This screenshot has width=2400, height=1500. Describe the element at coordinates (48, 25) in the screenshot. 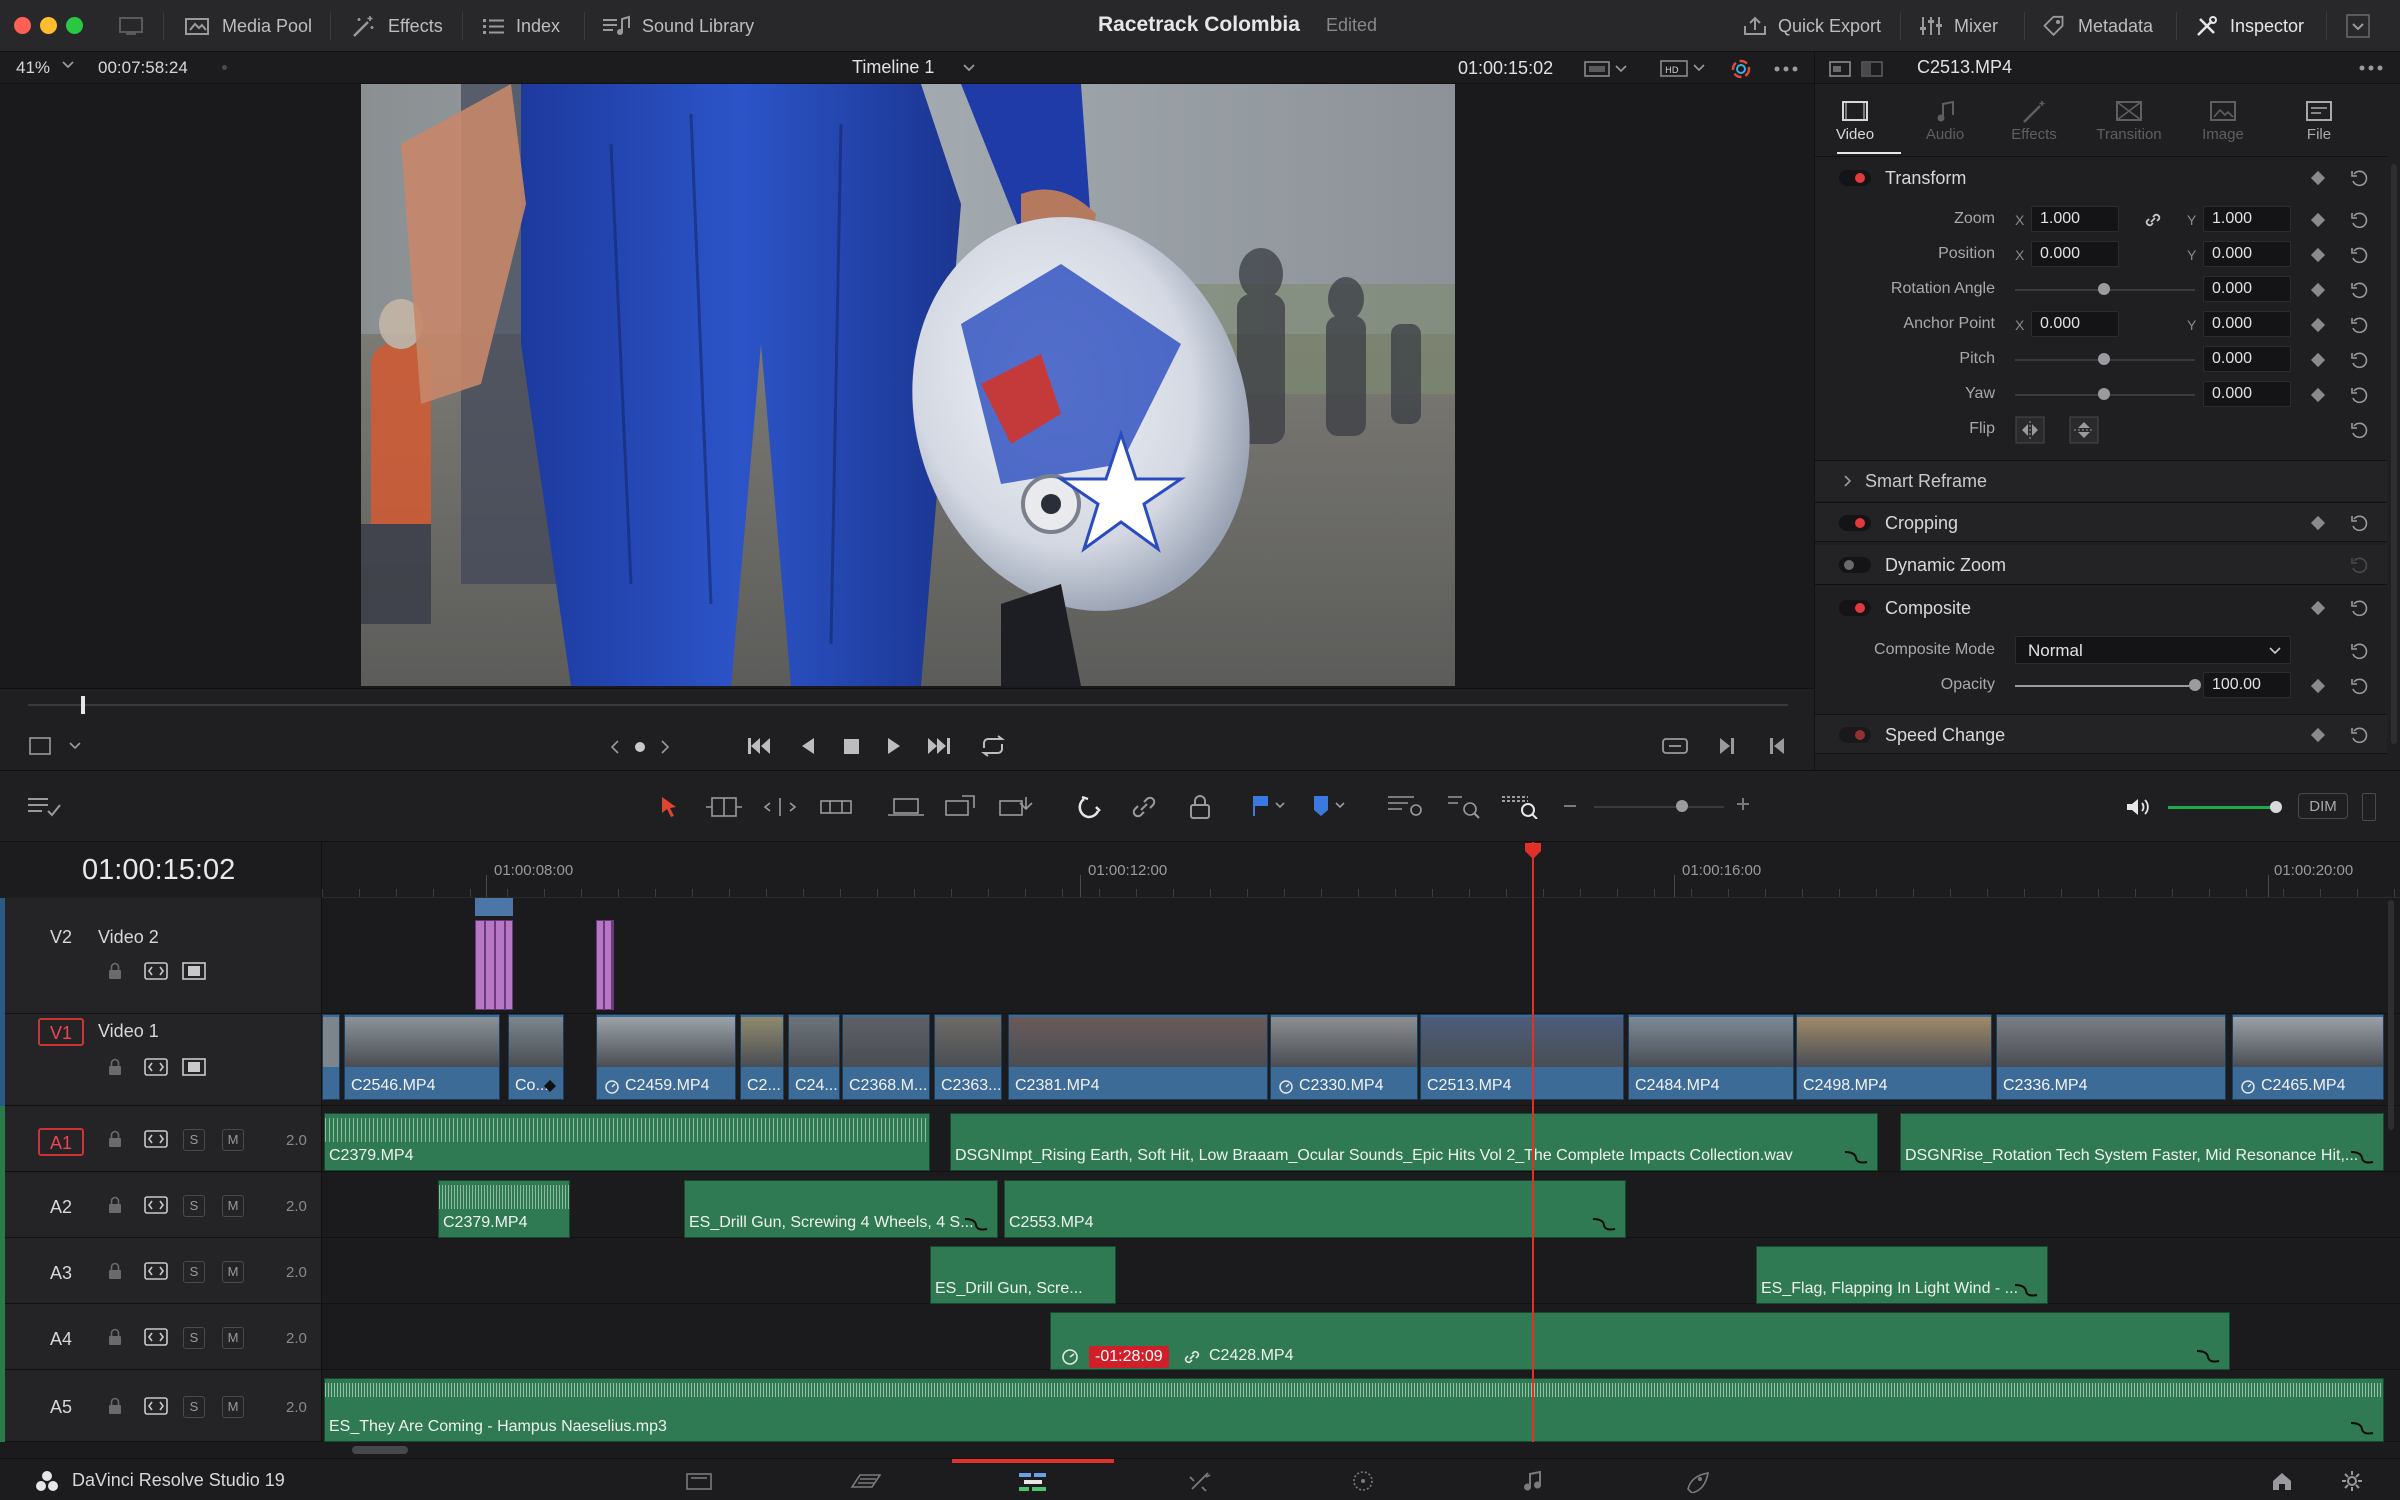

I see `window-minimize-button` at that location.